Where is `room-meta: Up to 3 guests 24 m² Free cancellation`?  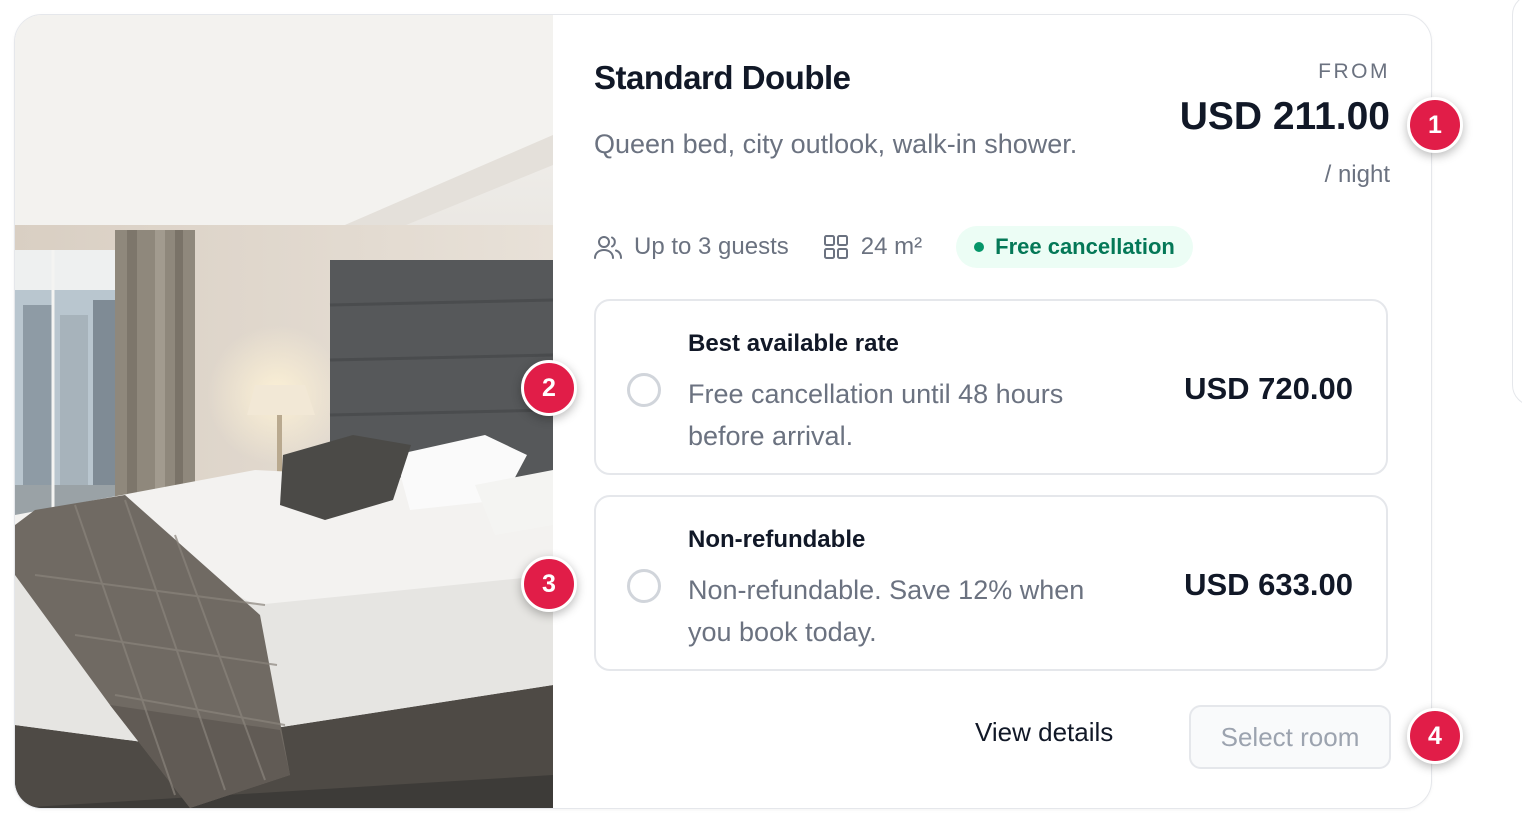
room-meta: Up to 3 guests 24 m² Free cancellation is located at coordinates (893, 247).